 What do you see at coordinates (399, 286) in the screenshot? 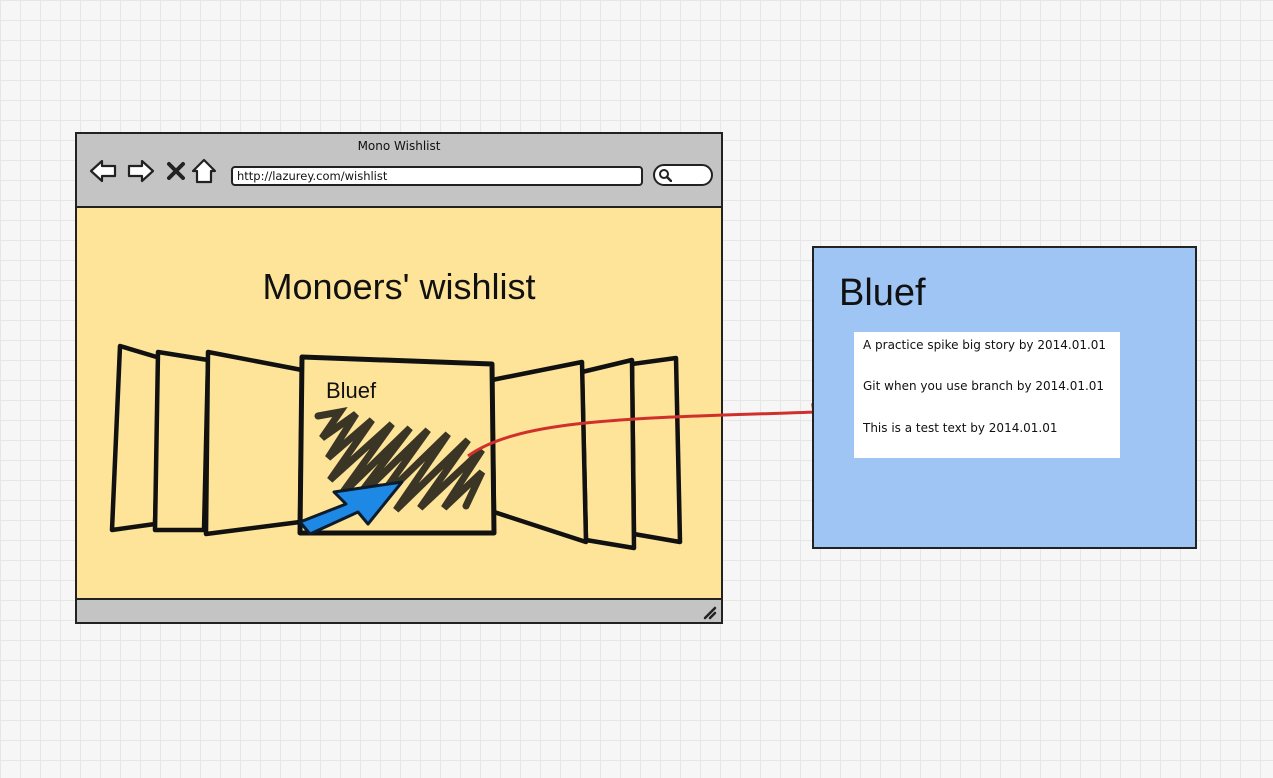
I see `page-heading: Monoers' wishlist` at bounding box center [399, 286].